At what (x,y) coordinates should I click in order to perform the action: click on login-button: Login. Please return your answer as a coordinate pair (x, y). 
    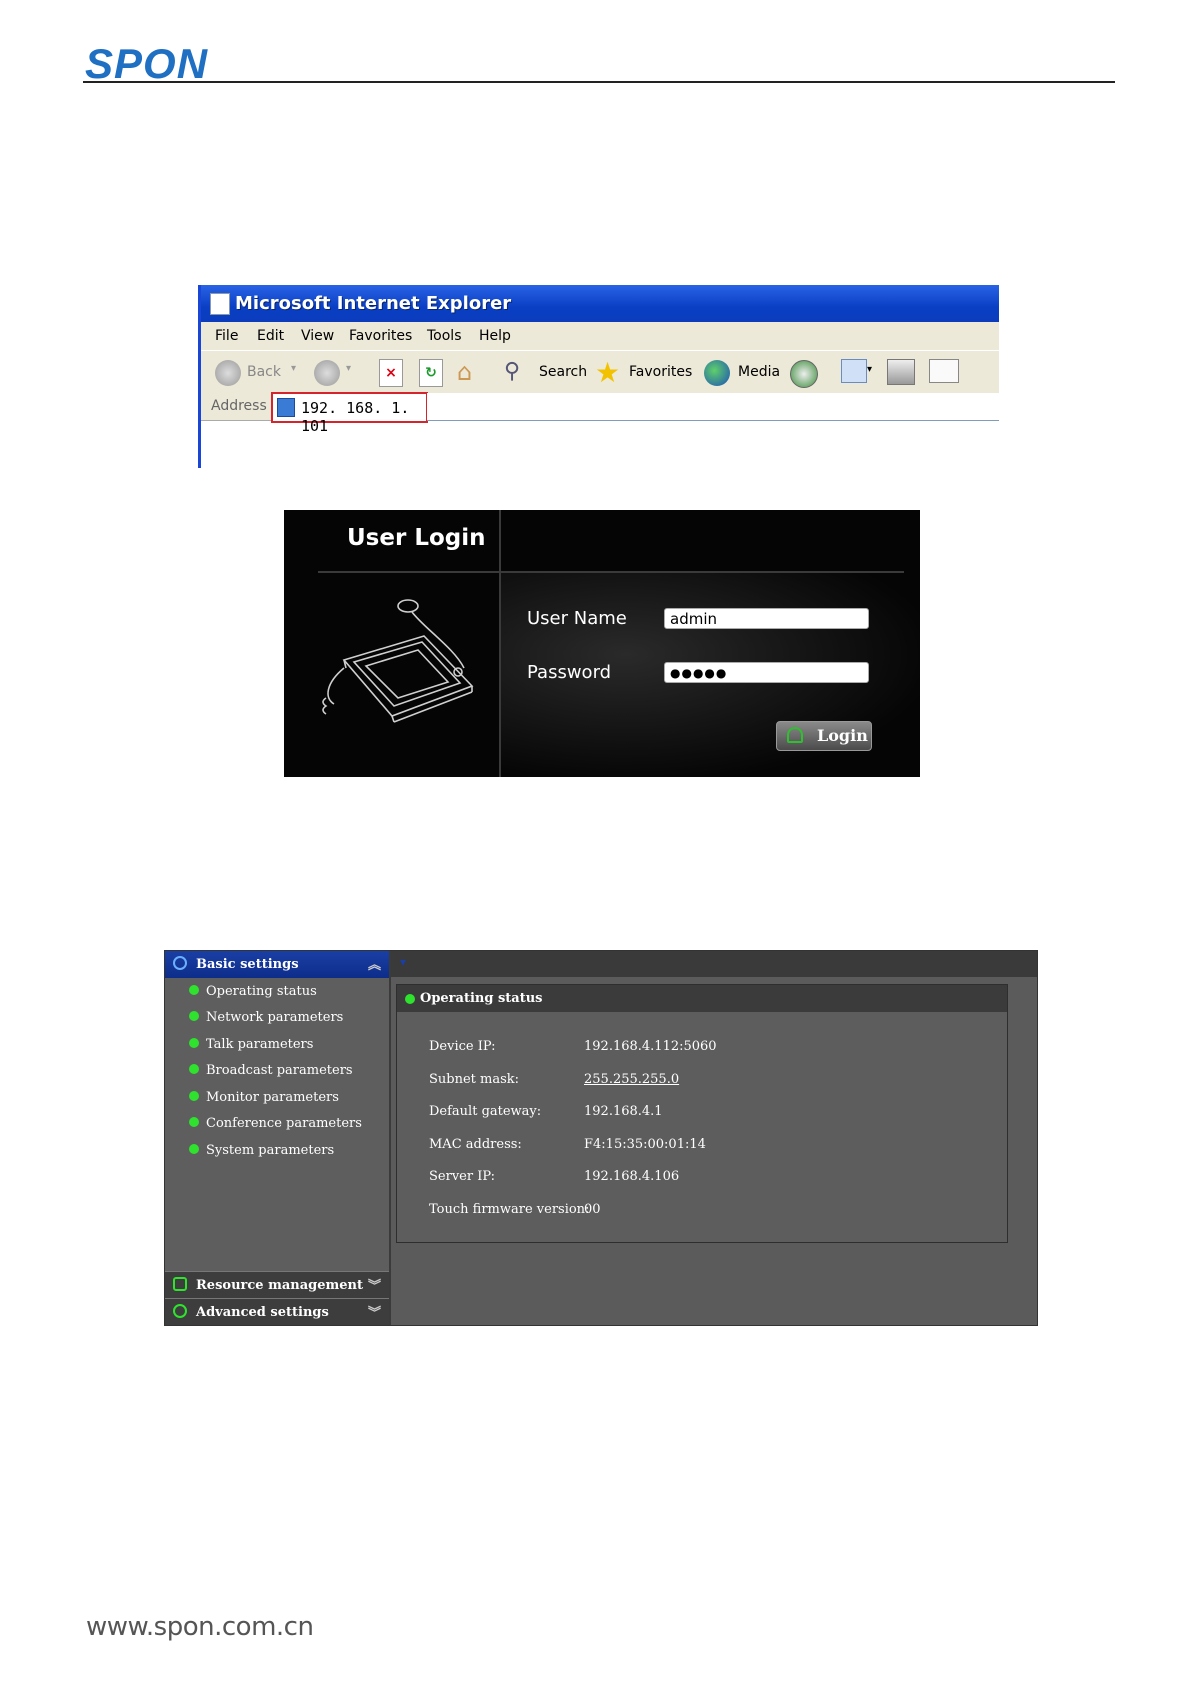
    Looking at the image, I should click on (824, 736).